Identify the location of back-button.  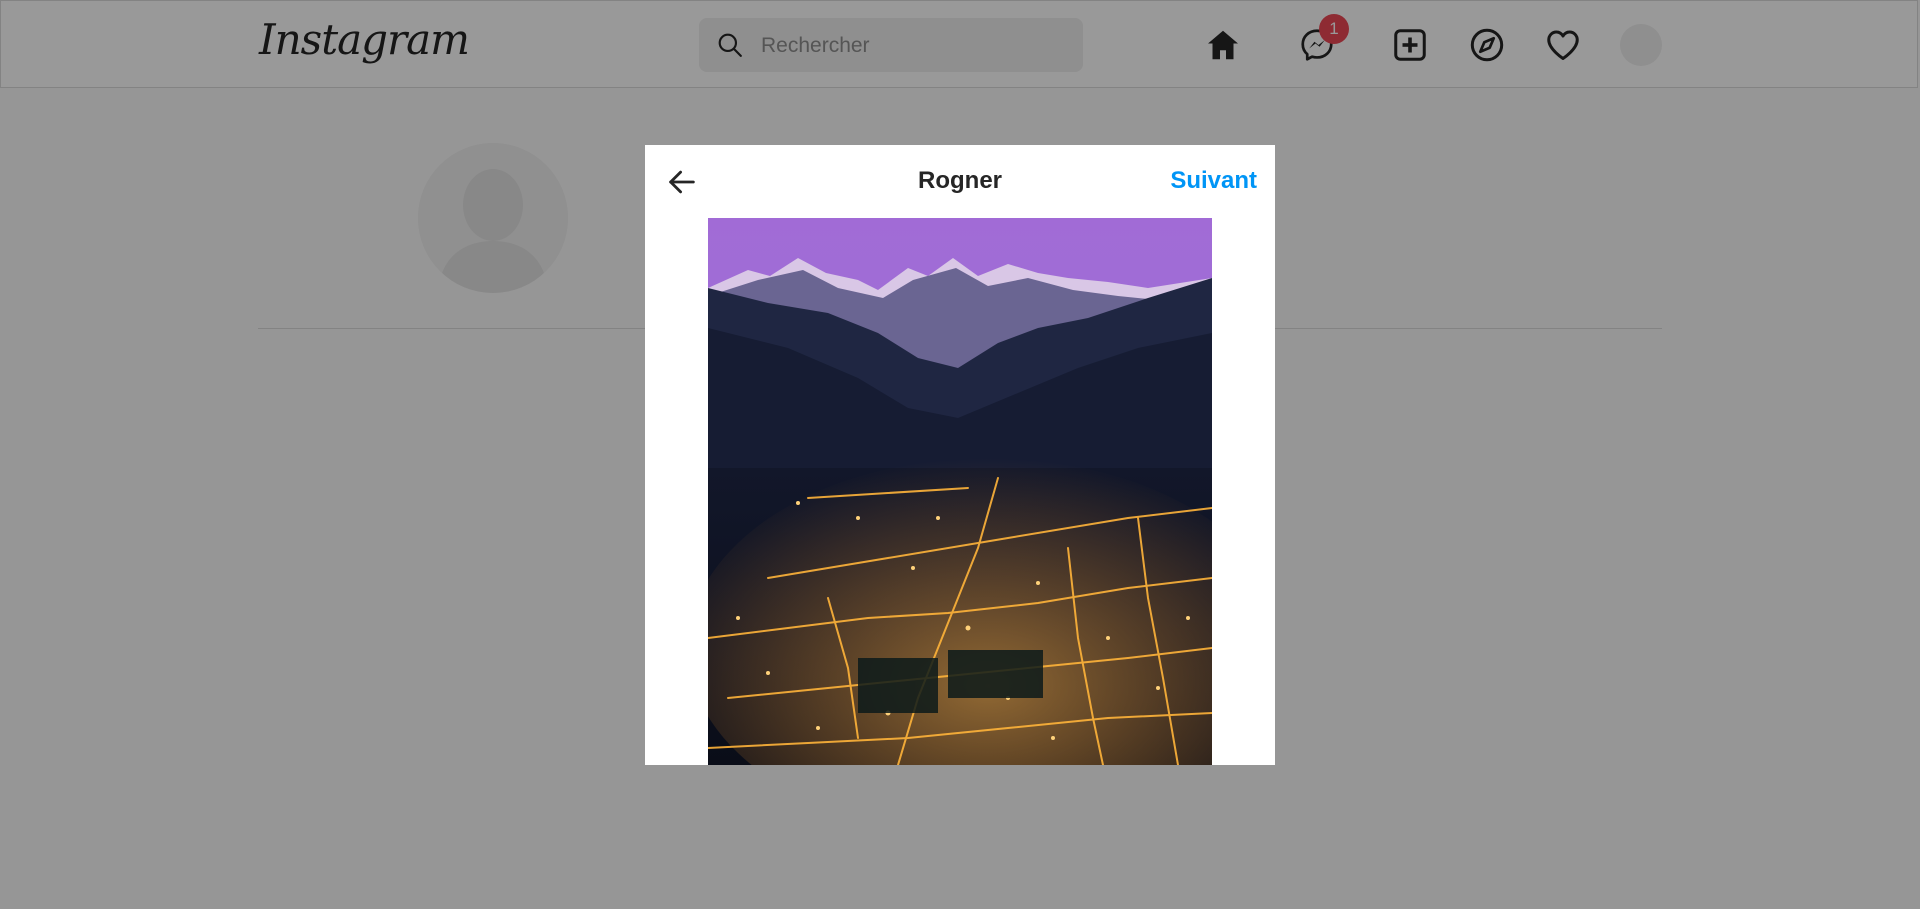
(682, 182).